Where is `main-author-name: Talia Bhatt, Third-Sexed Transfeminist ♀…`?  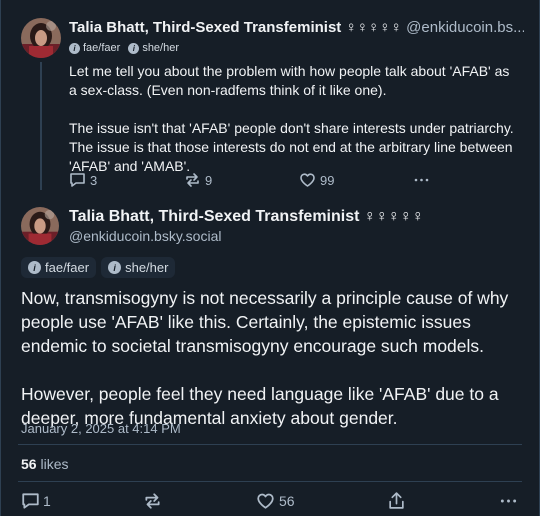
main-author-name: Talia Bhatt, Third-Sexed Transfeminist ♀… is located at coordinates (246, 217).